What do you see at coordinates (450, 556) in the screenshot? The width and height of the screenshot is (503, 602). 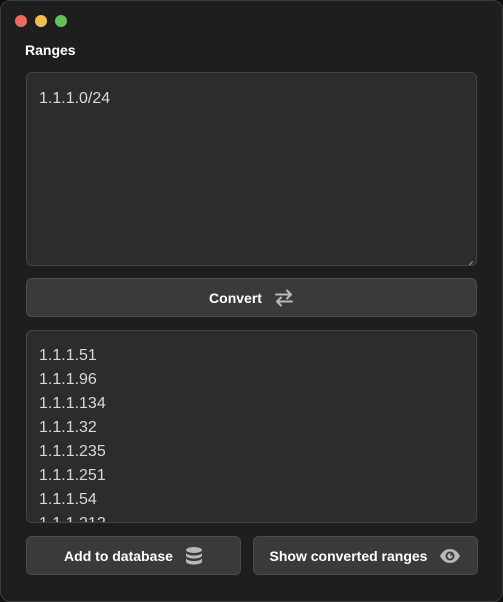 I see `eye-icon` at bounding box center [450, 556].